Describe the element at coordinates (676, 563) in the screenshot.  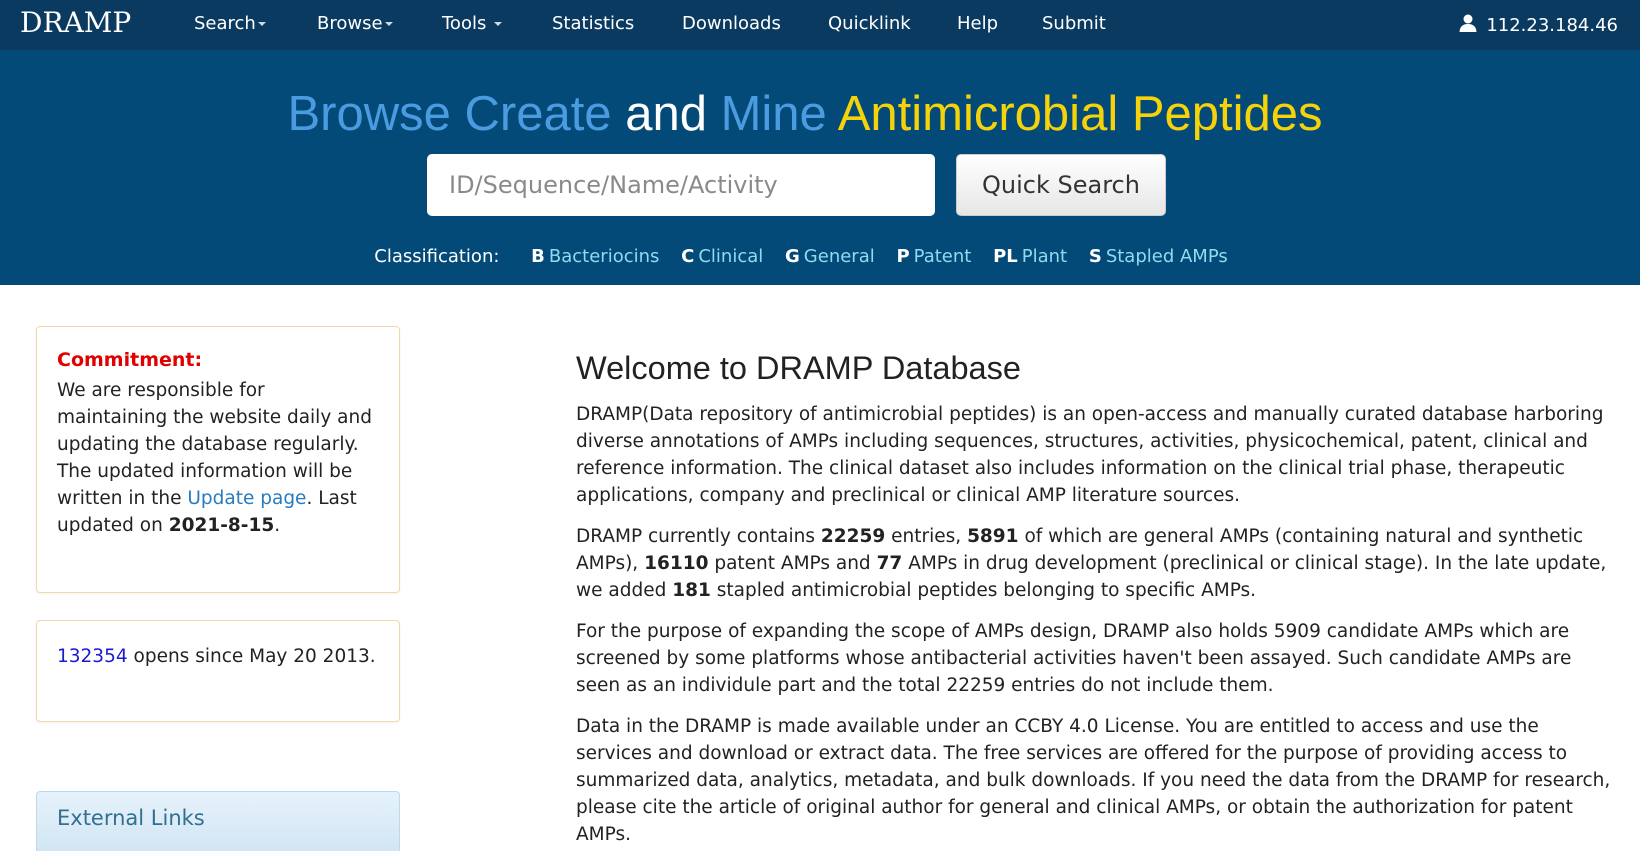
I see `patent-amps-count: 16110` at that location.